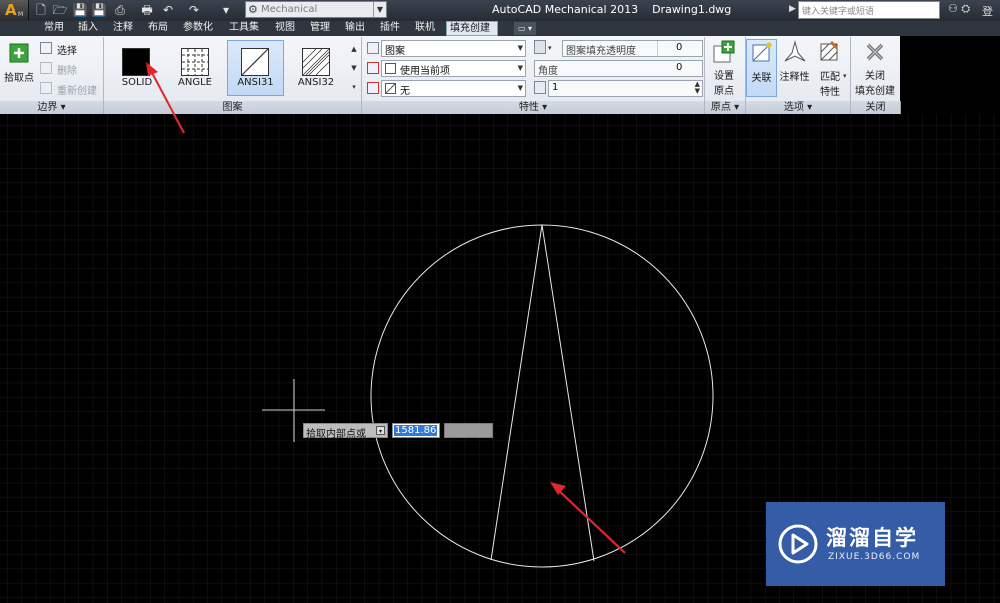  Describe the element at coordinates (829, 51) in the screenshot. I see `match-properties-icon` at that location.